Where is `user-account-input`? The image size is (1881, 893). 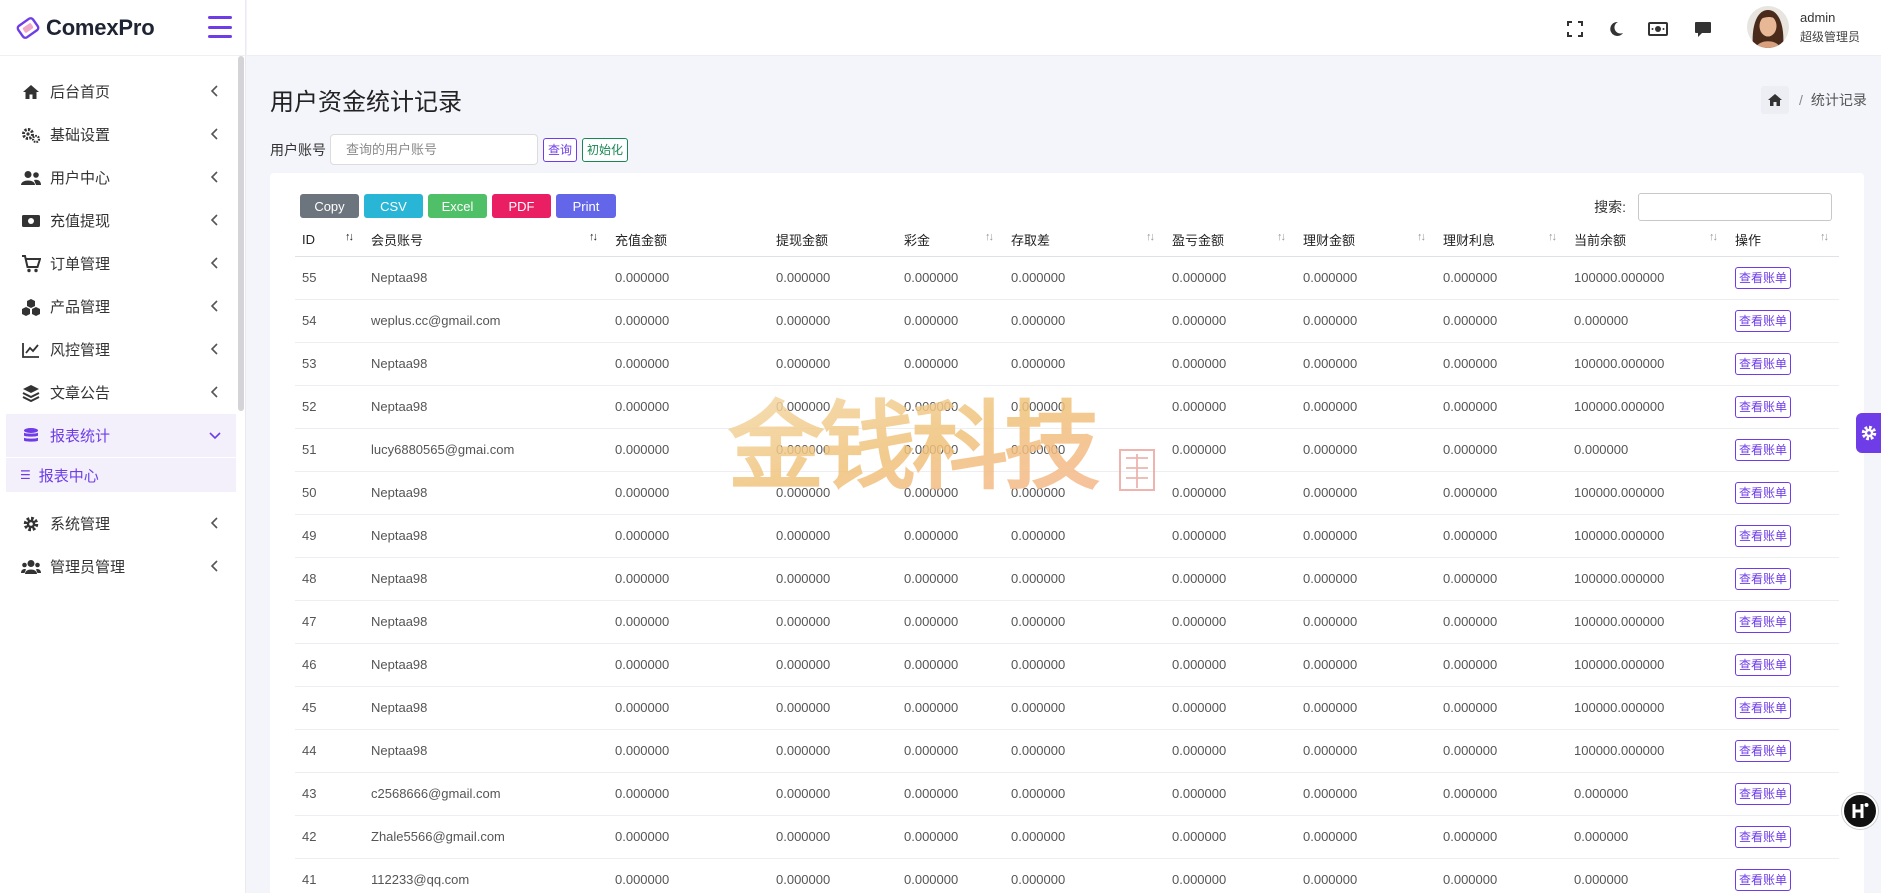 user-account-input is located at coordinates (434, 149).